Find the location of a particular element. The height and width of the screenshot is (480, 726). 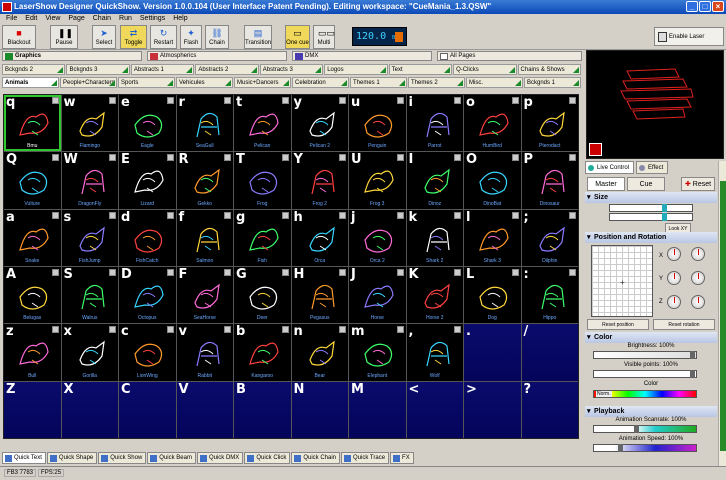

tab-themes-2: Themes 2 is located at coordinates (436, 82).